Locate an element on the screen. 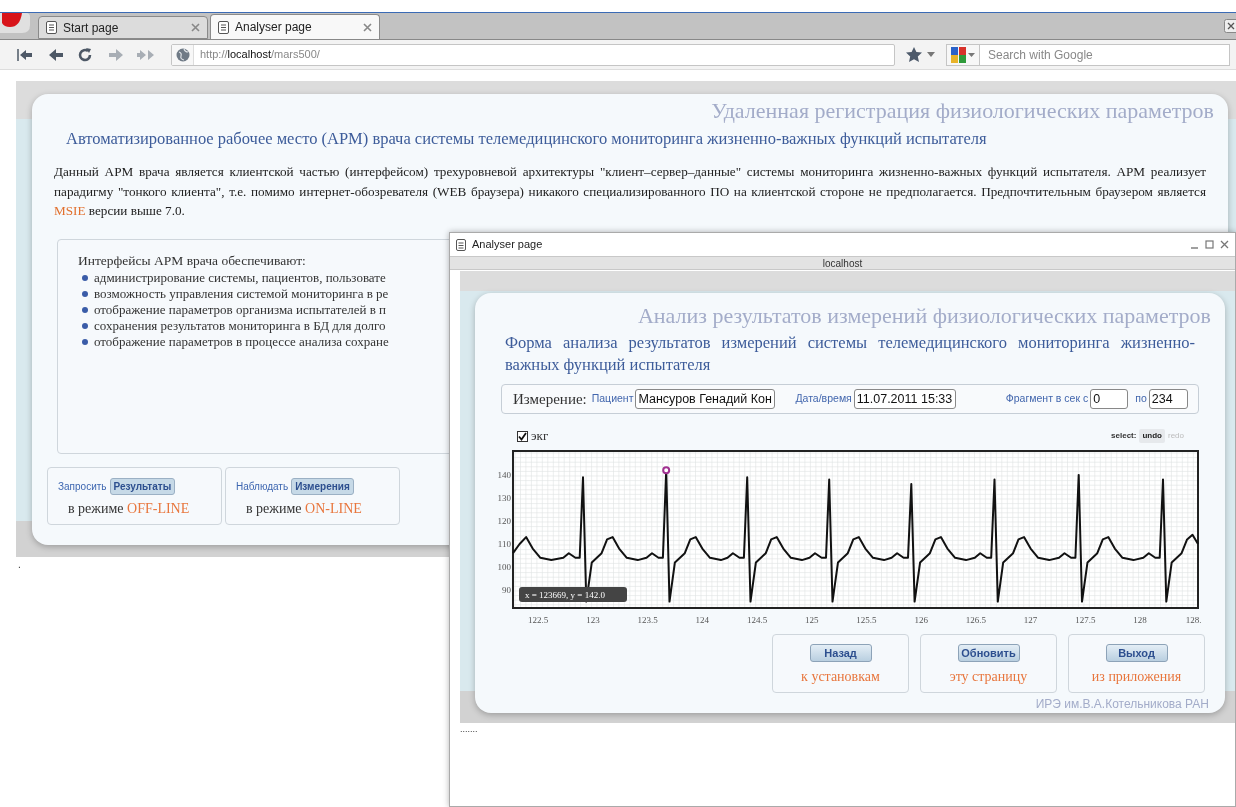 The image size is (1236, 807). page-heading: Анализ результатов измерений физиологических параметров is located at coordinates (924, 316).